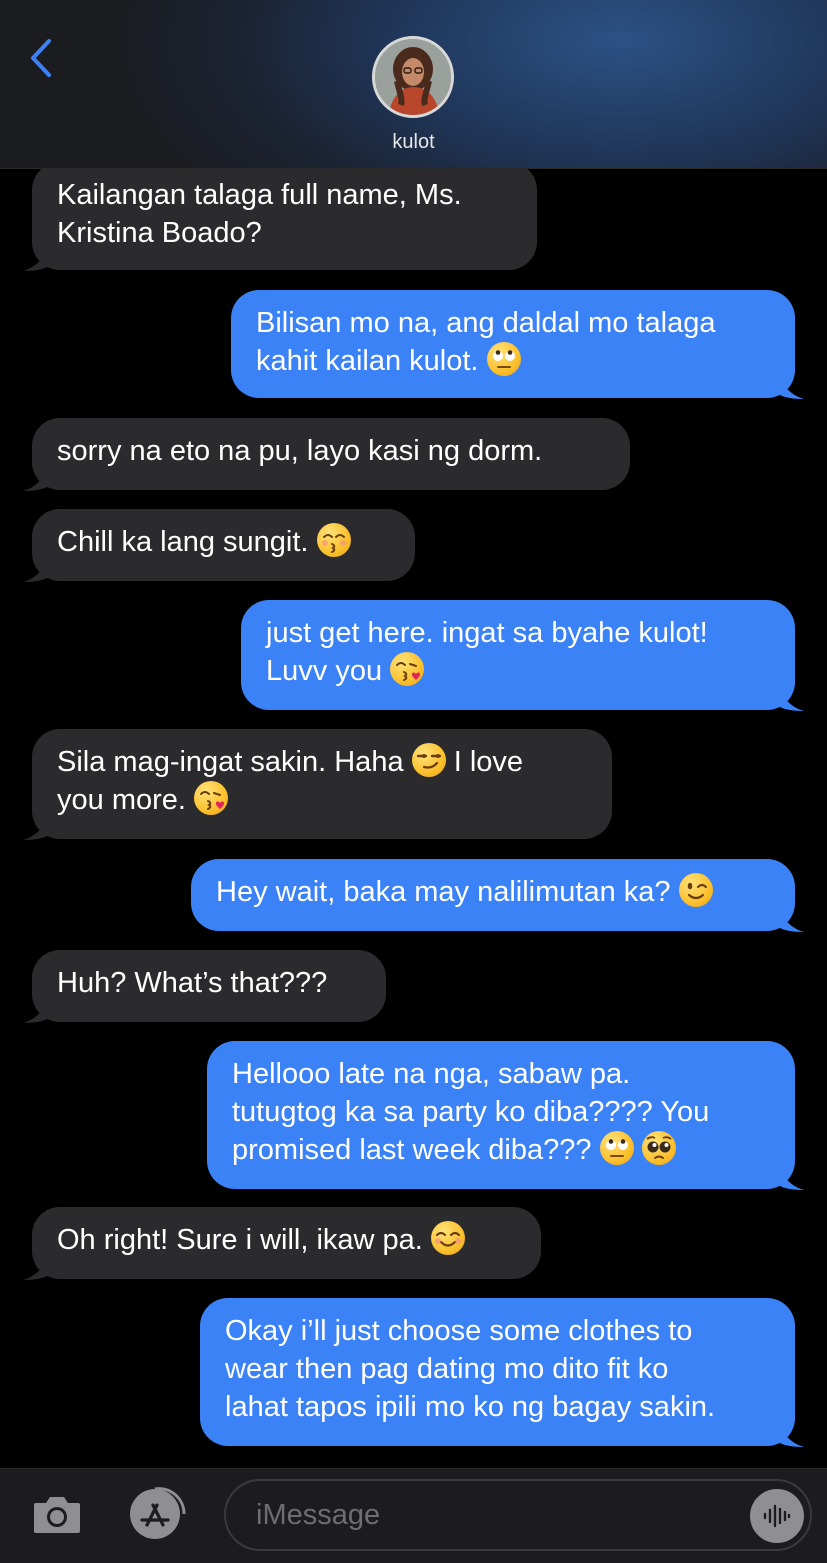  Describe the element at coordinates (333, 540) in the screenshot. I see `kissing-smiling-eyes-emoji-icon` at that location.